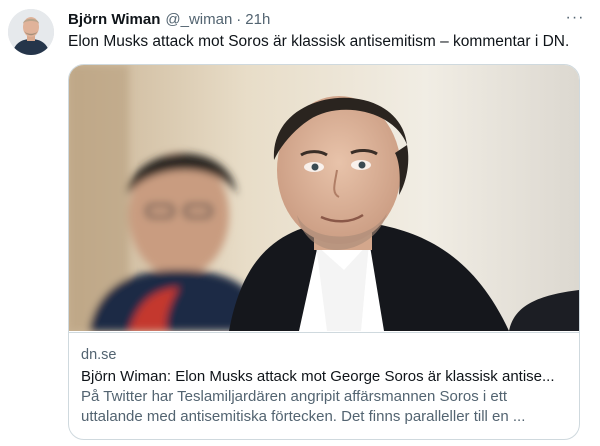  What do you see at coordinates (114, 19) in the screenshot?
I see `author-name: Björn Wiman` at bounding box center [114, 19].